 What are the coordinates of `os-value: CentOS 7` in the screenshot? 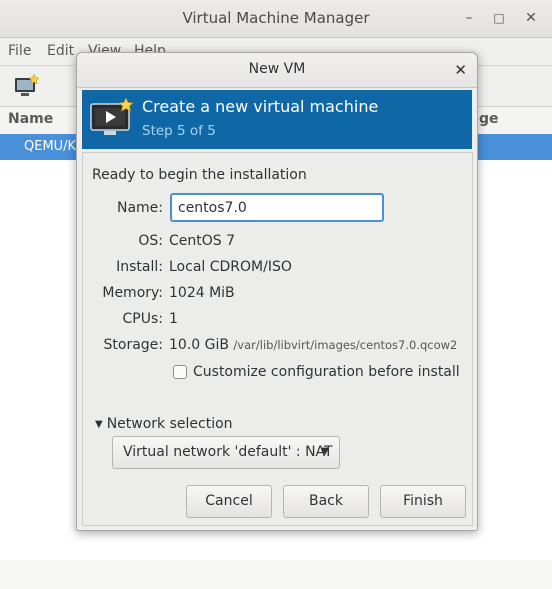 It's located at (202, 241).